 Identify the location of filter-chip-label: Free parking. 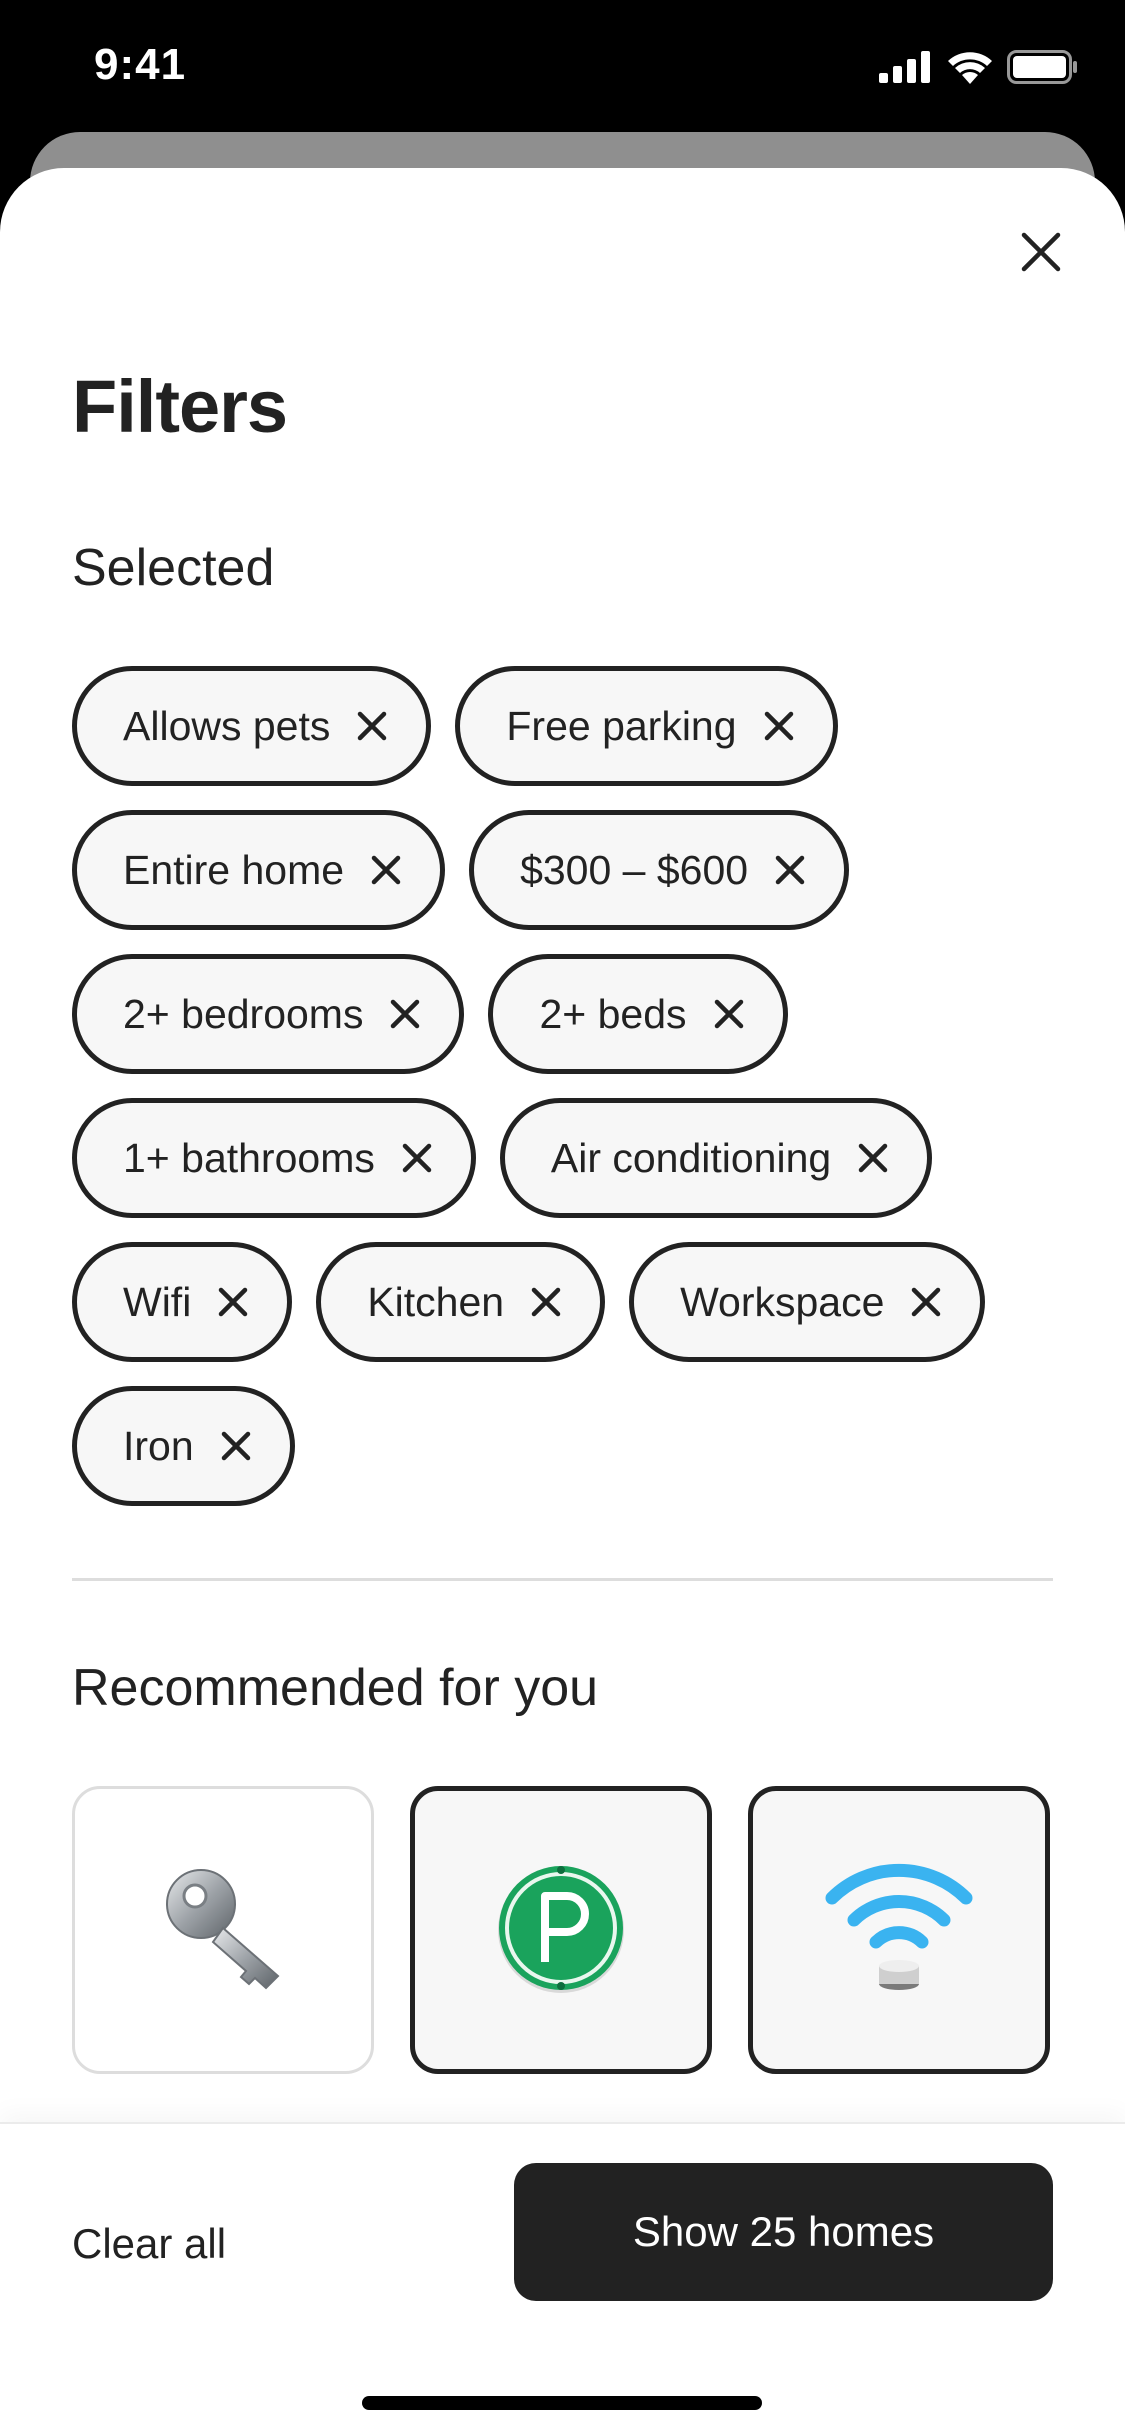
(621, 725).